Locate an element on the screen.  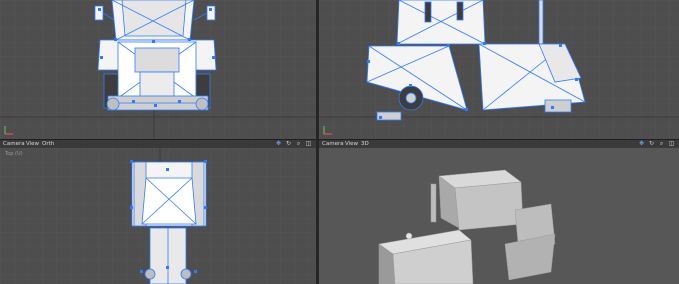
tractor-top-mesh is located at coordinates (168, 222).